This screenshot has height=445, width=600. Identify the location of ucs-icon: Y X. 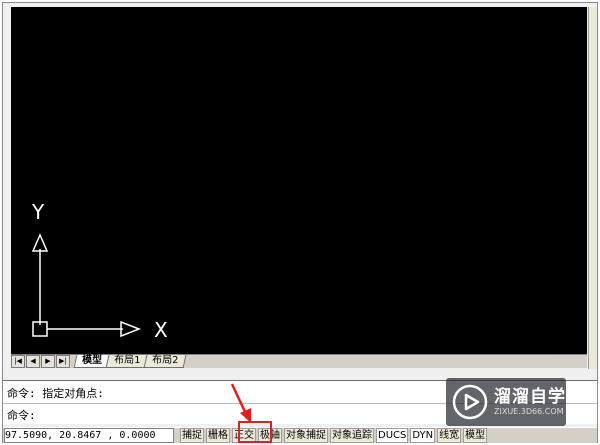
(99, 271).